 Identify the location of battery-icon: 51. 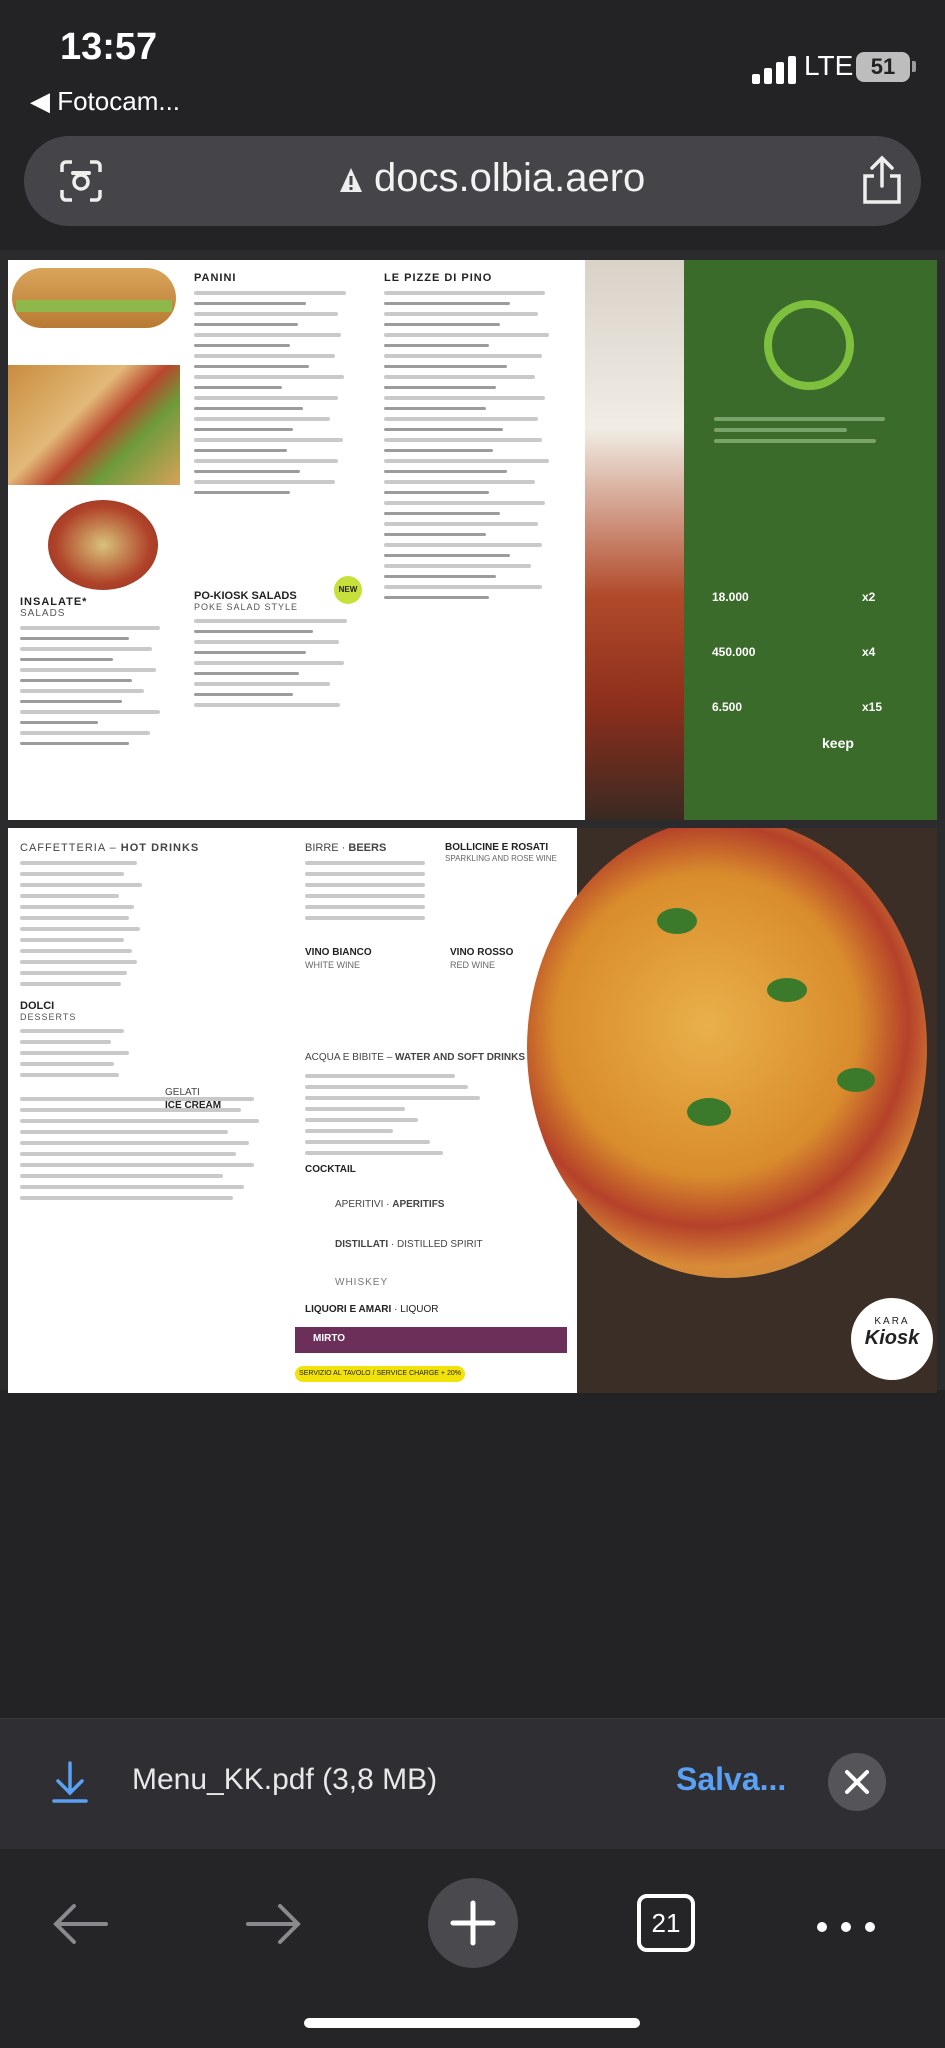
(883, 67).